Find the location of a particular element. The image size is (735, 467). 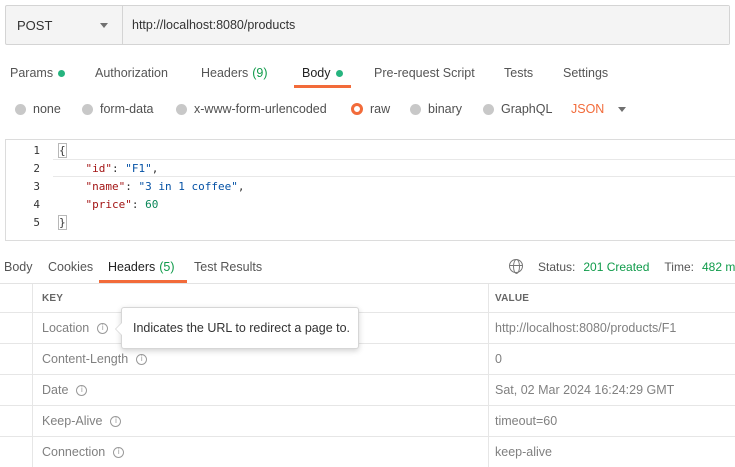

radio-none: none is located at coordinates (38, 109).